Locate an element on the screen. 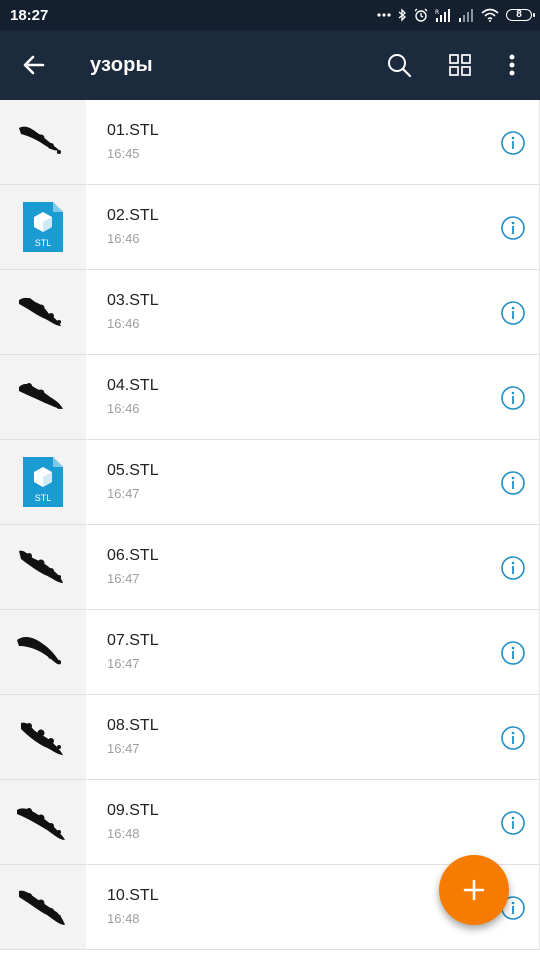 This screenshot has height=960, width=540. grid-view-button is located at coordinates (460, 65).